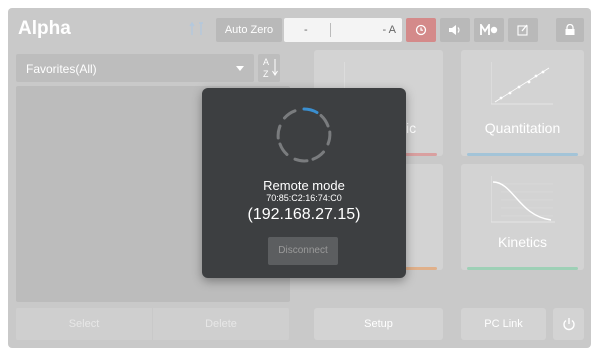  I want to click on lock-button, so click(570, 30).